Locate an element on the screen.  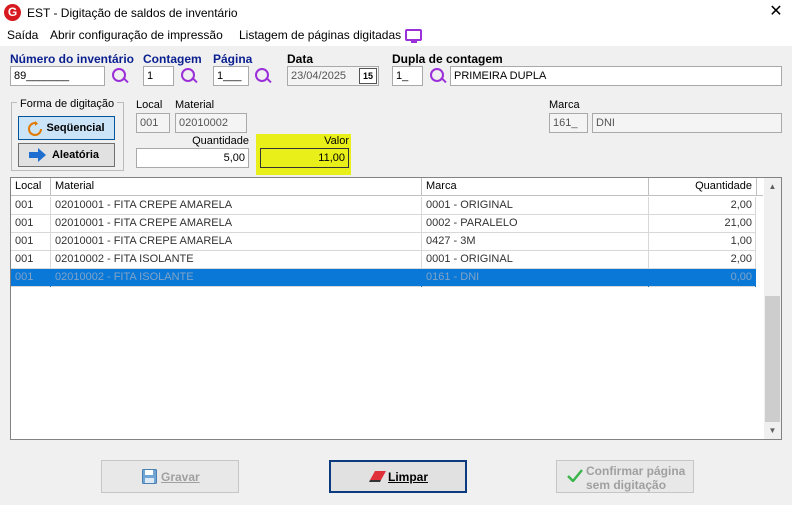
save-button: Gravar is located at coordinates (170, 476).